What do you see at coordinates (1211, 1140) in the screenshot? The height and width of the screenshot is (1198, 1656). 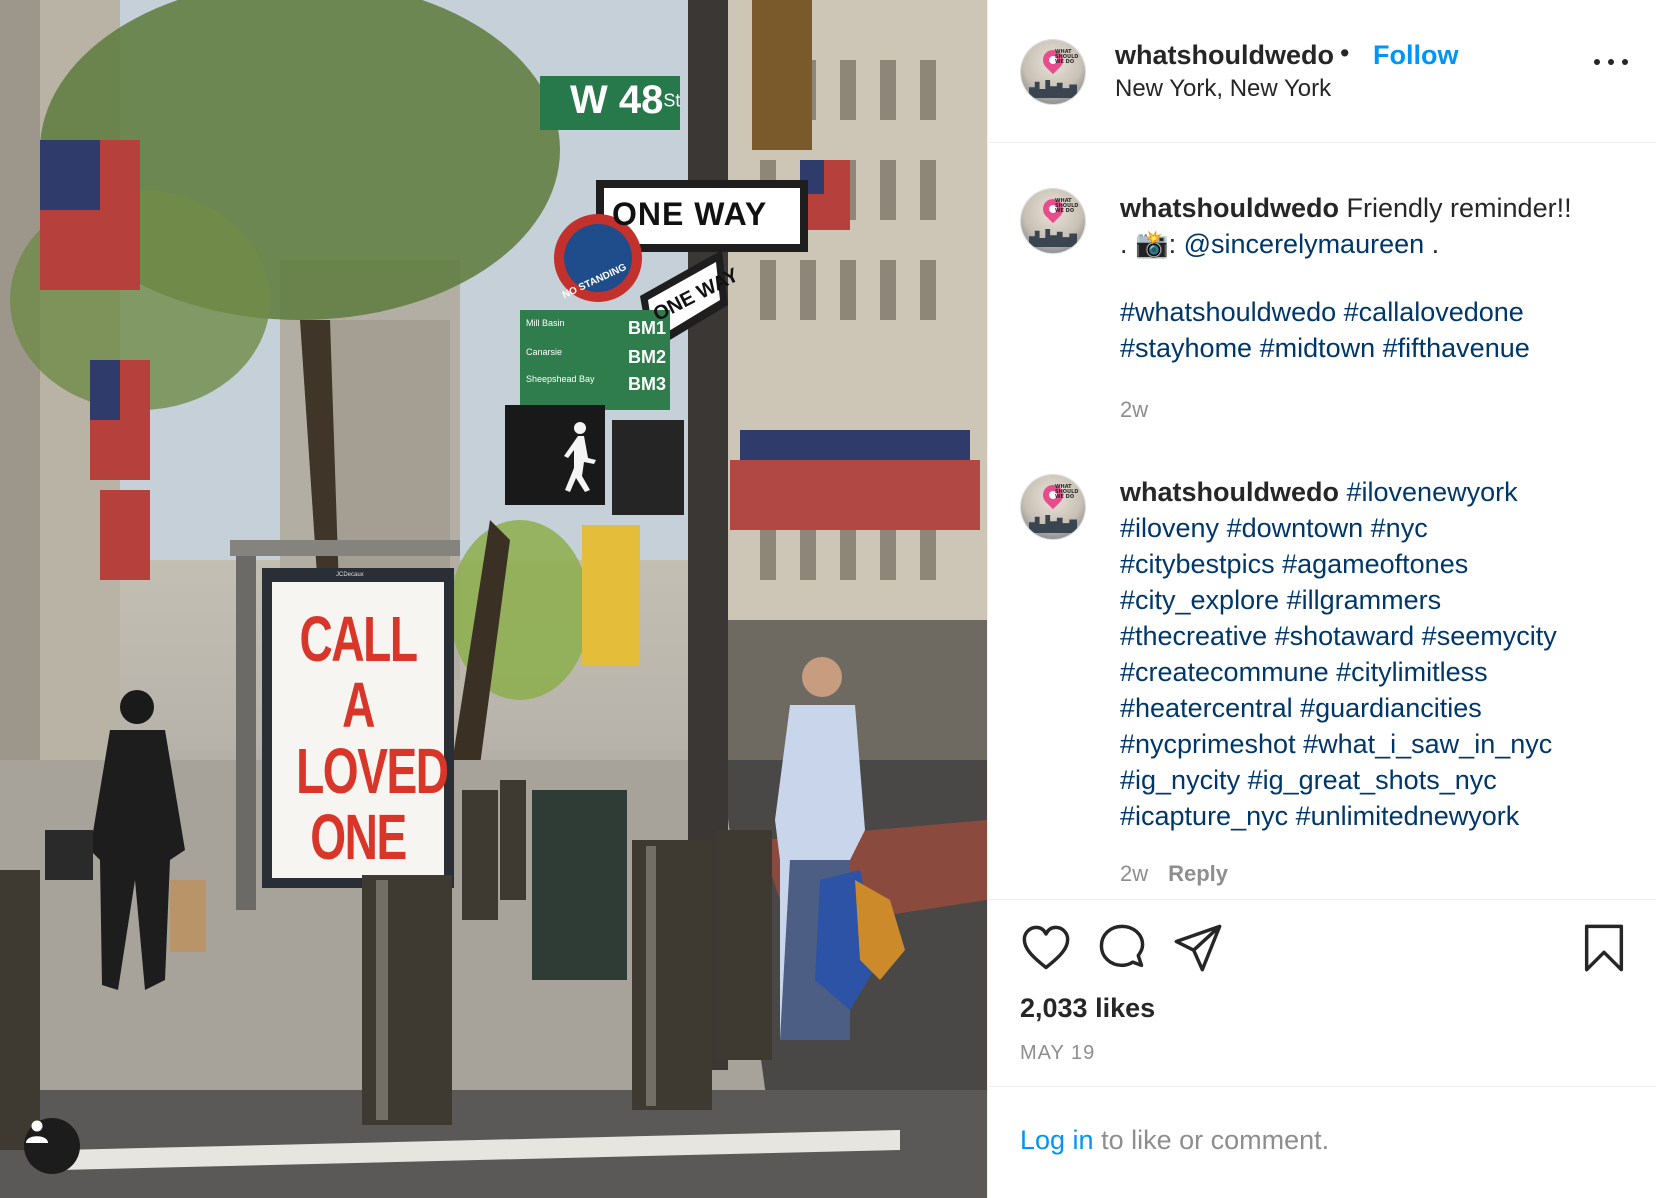 I see `login-prompt-text: to like or comment.` at bounding box center [1211, 1140].